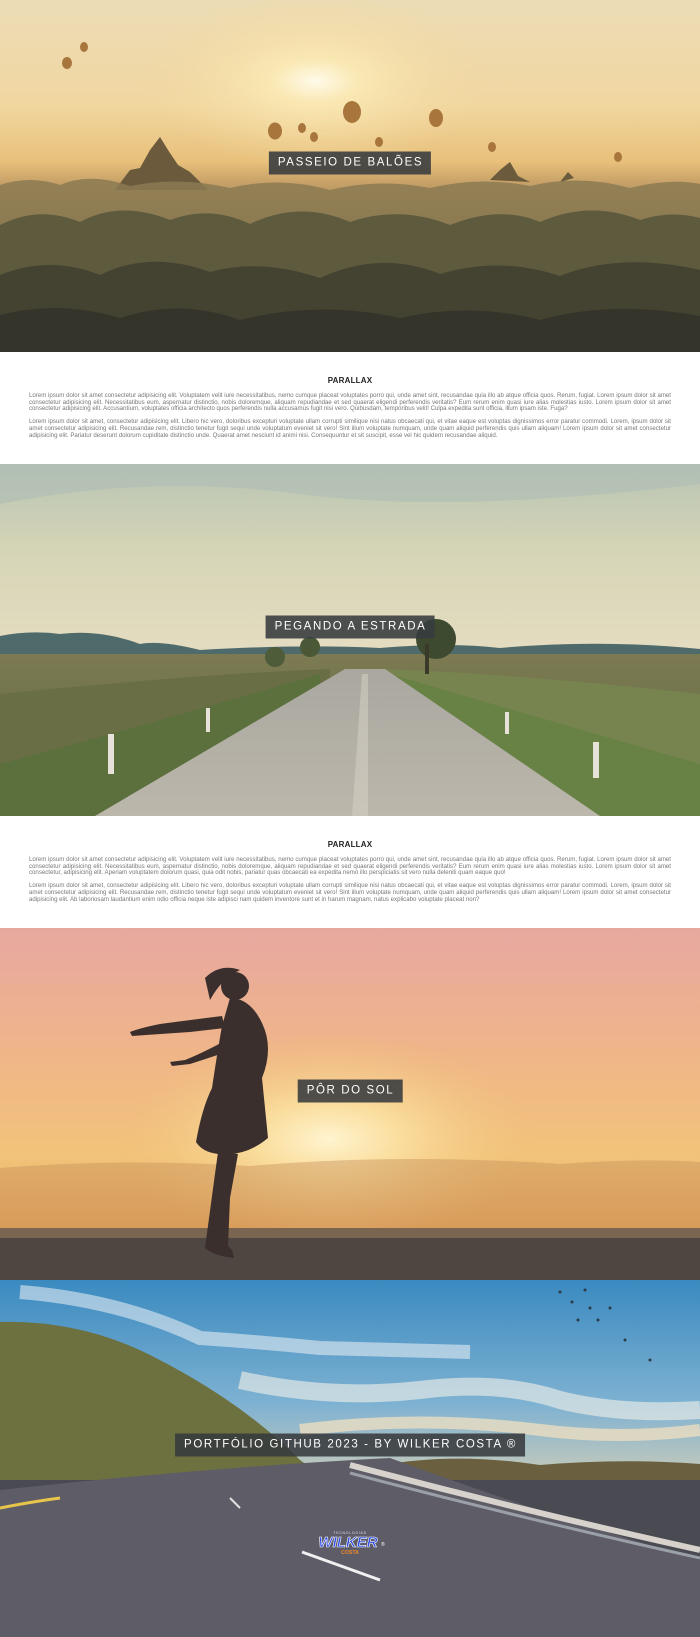 This screenshot has height=1637, width=700. What do you see at coordinates (350, 163) in the screenshot?
I see `balloons-caption: PASSEIO DE BALÕES` at bounding box center [350, 163].